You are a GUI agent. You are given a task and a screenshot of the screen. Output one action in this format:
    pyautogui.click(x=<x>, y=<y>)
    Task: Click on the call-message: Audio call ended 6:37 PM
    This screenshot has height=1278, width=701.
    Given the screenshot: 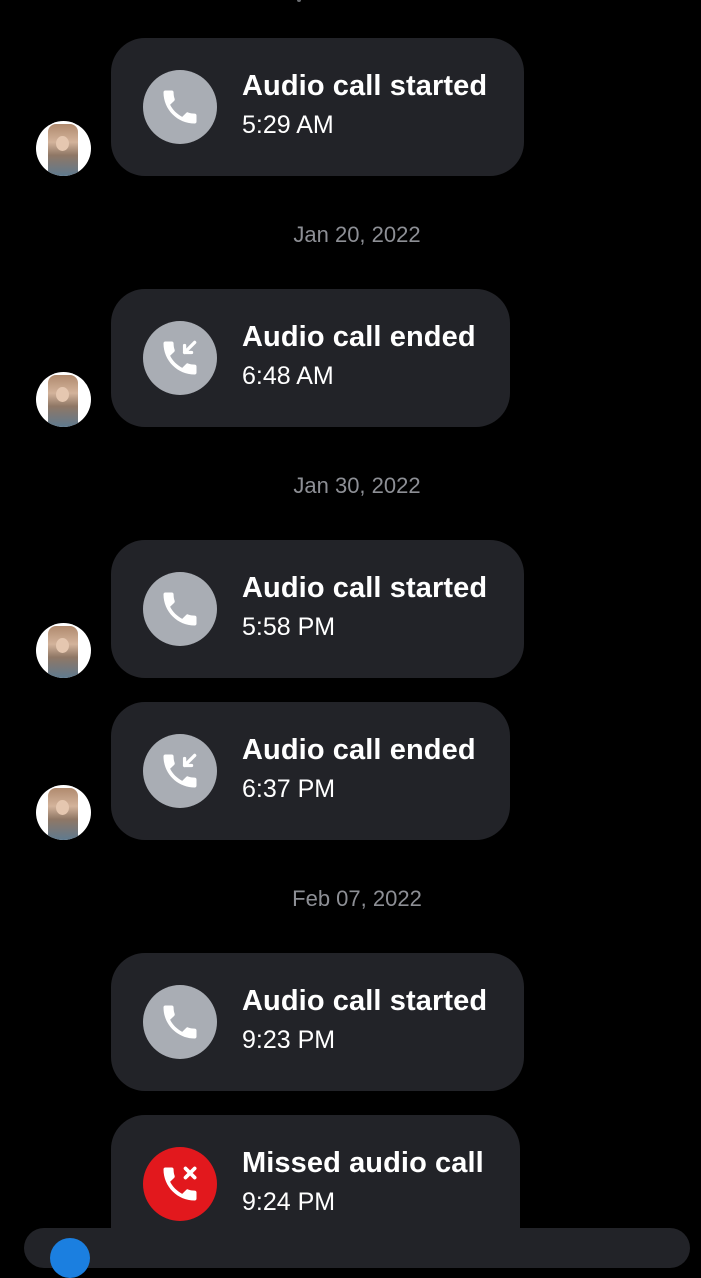 What is the action you would take?
    pyautogui.click(x=310, y=771)
    